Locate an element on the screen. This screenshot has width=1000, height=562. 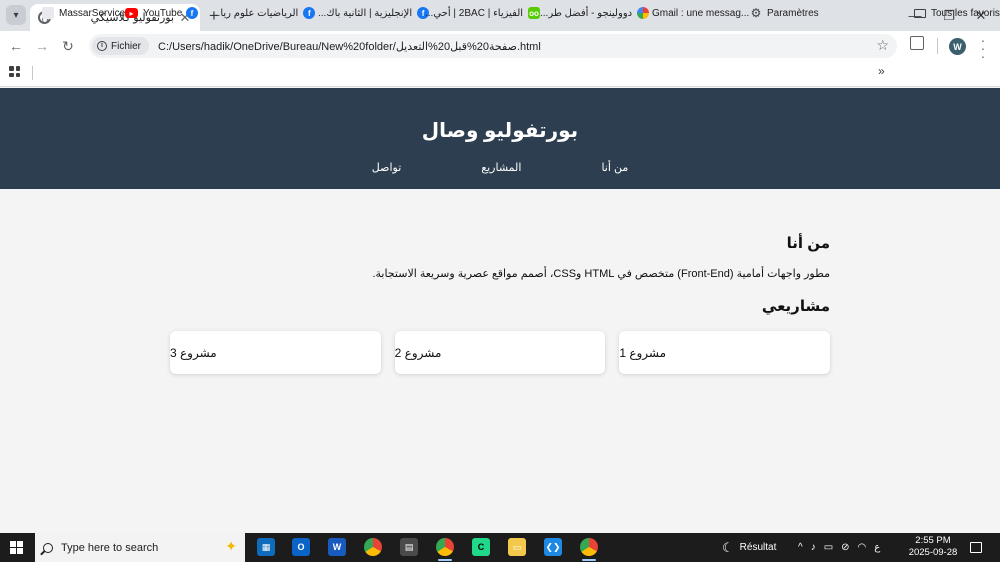
site-title: بورتفوليو وصال is located at coordinates (500, 131).